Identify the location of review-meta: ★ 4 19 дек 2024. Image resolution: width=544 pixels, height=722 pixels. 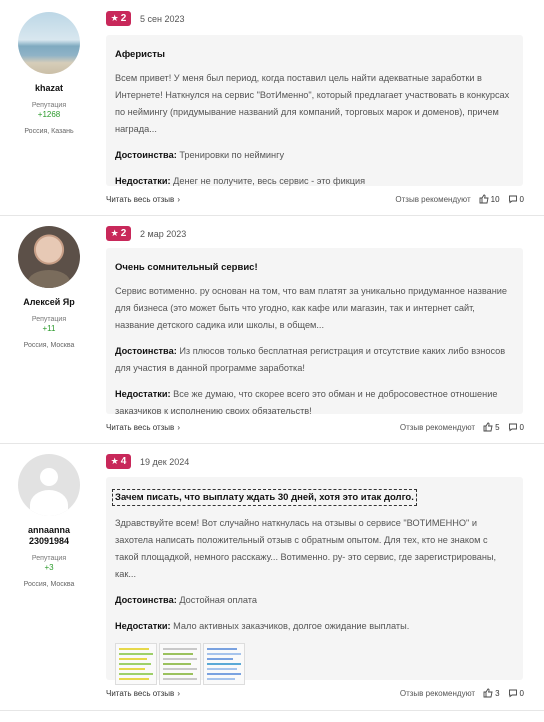
(147, 461).